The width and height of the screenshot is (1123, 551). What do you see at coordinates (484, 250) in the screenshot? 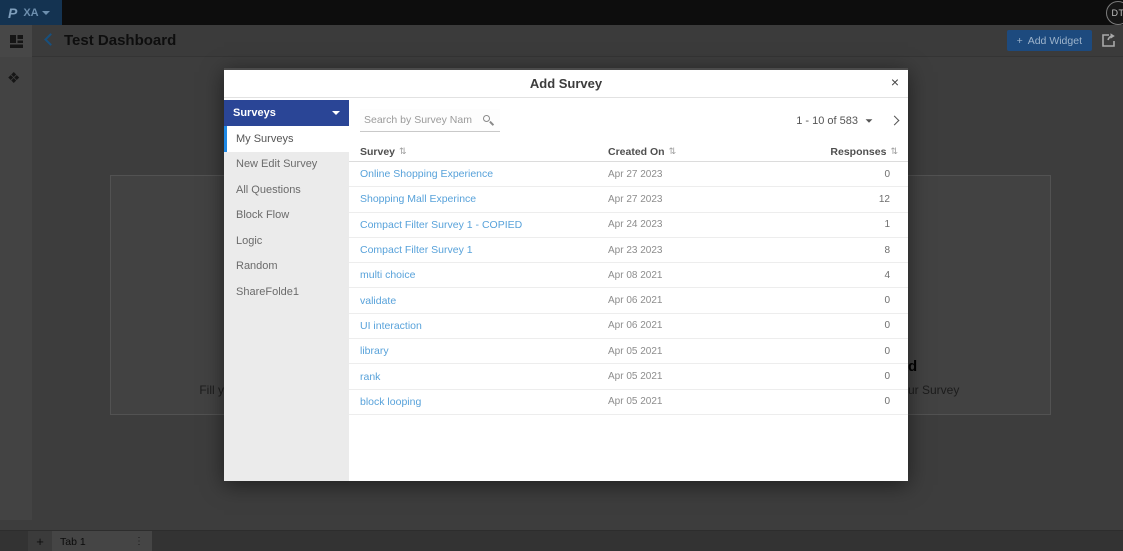
I see `survey-name-link: Compact Filter Survey 1` at bounding box center [484, 250].